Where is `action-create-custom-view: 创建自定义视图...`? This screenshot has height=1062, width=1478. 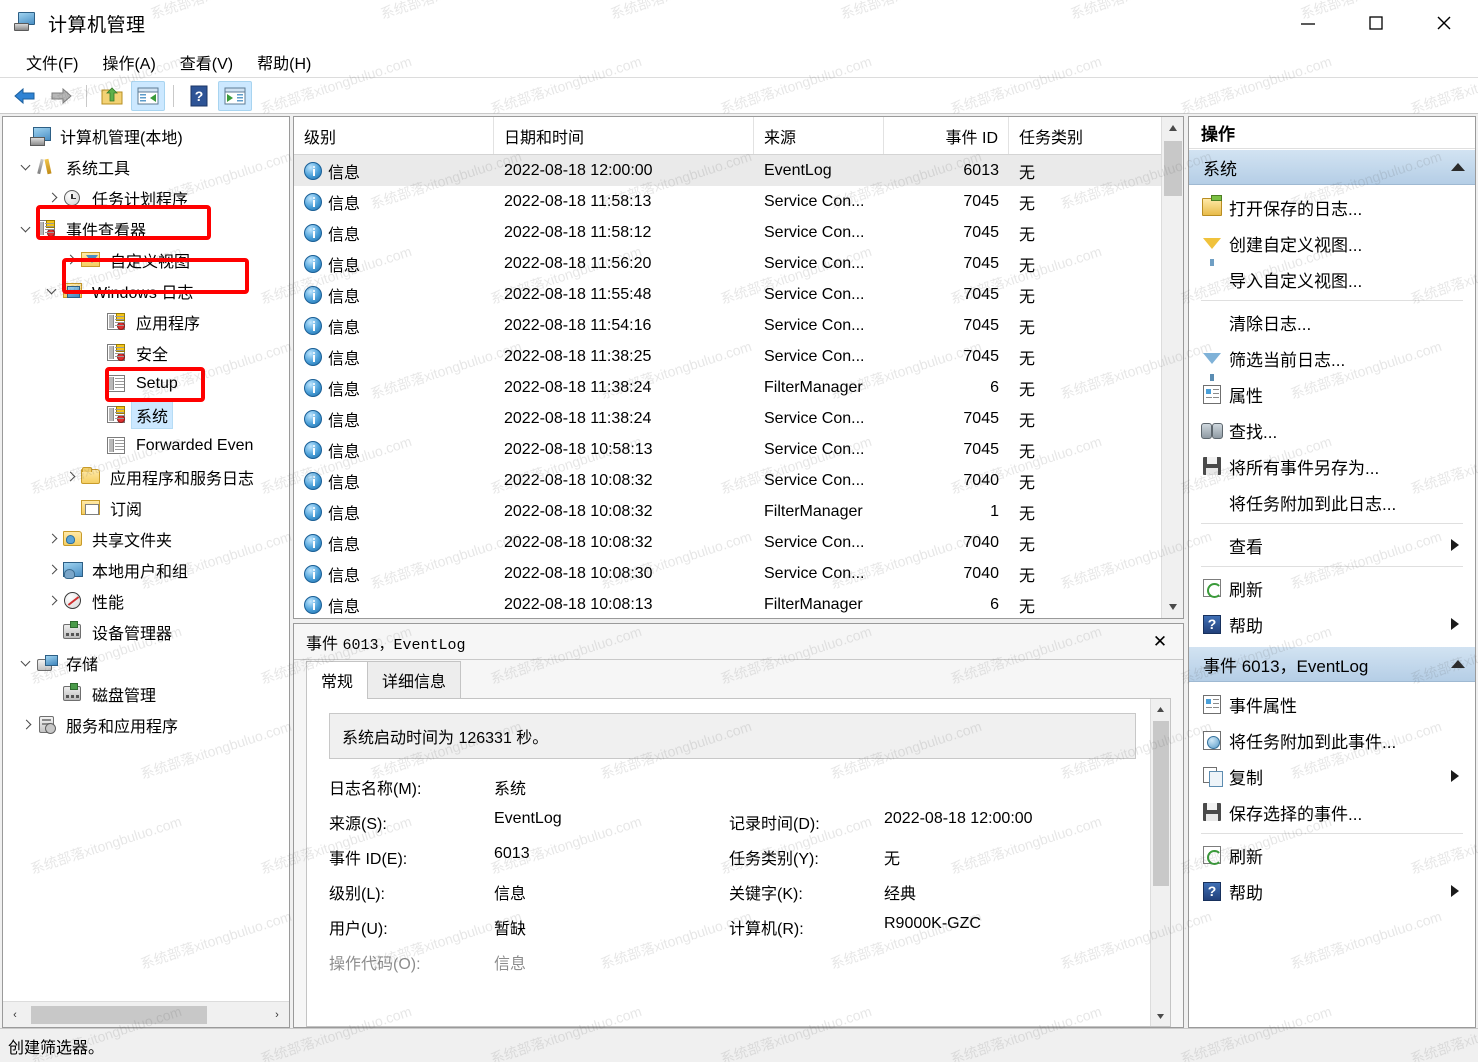
action-create-custom-view: 创建自定义视图... is located at coordinates (1332, 245).